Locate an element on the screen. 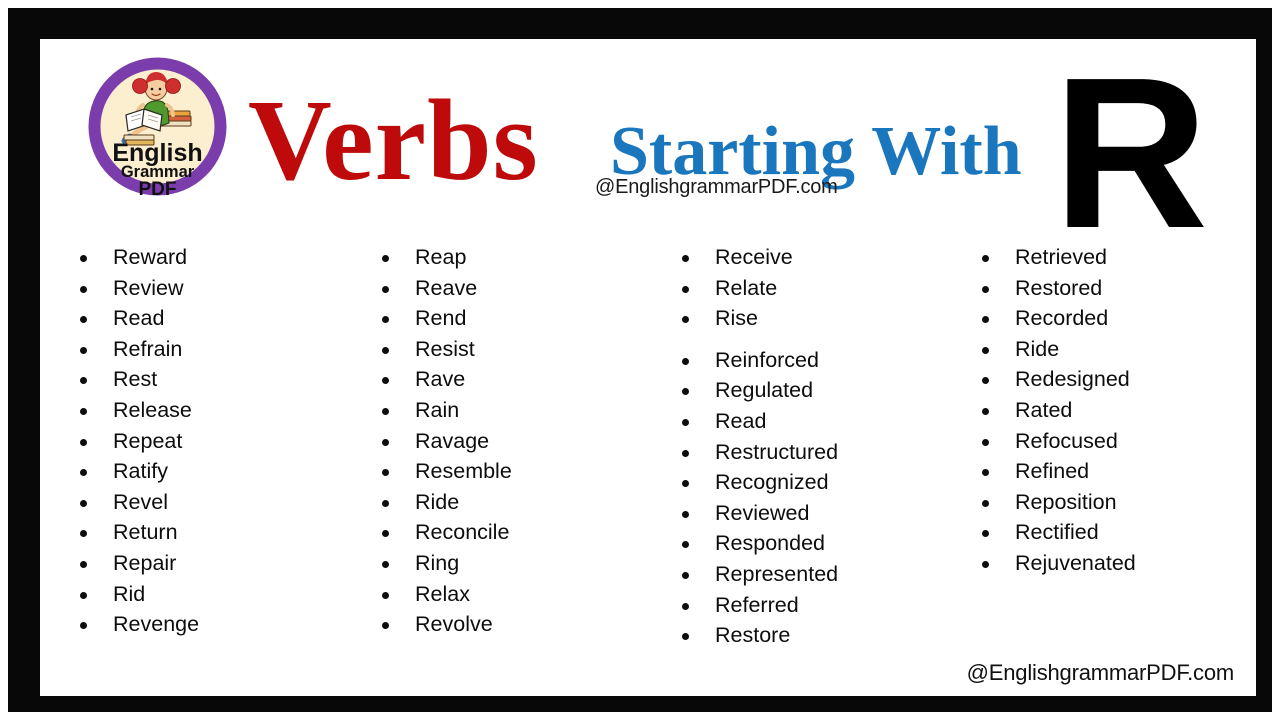 The image size is (1280, 720). list-item: Refined is located at coordinates (1119, 471).